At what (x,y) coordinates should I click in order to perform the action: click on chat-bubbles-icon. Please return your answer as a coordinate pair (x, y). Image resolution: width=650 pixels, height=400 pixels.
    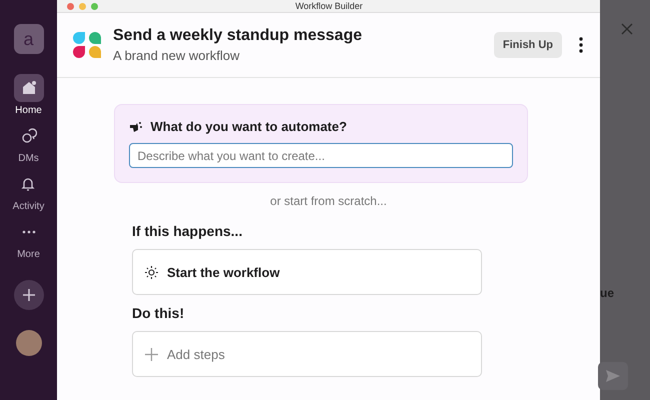
    Looking at the image, I should click on (28, 136).